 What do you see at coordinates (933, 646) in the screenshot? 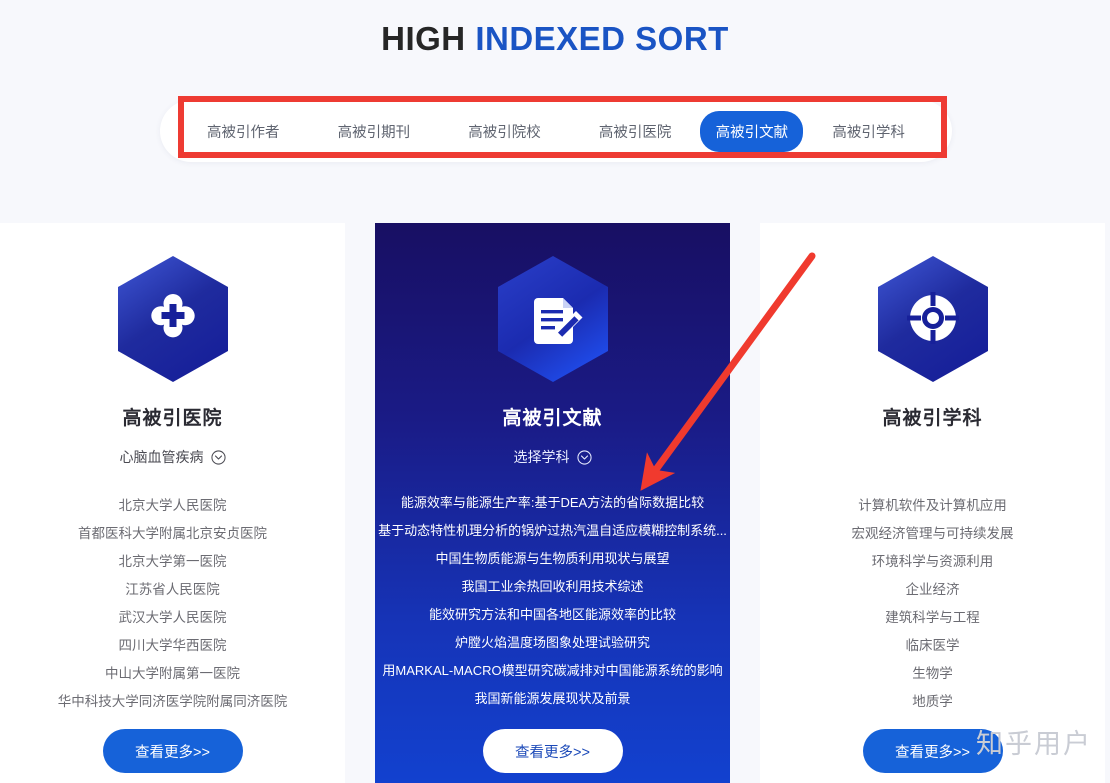
I see `list-item: 临床医学` at bounding box center [933, 646].